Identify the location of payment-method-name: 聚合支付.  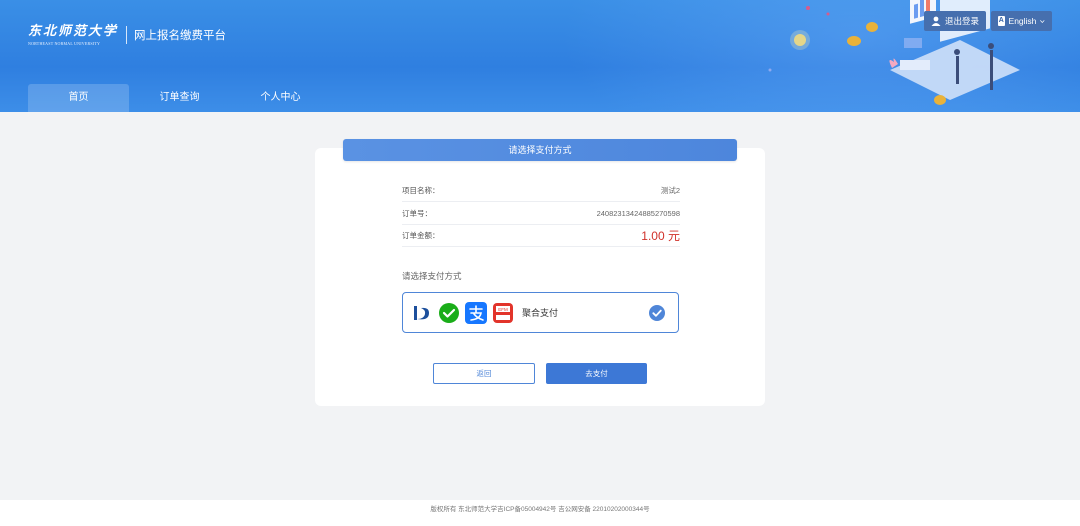
(540, 313).